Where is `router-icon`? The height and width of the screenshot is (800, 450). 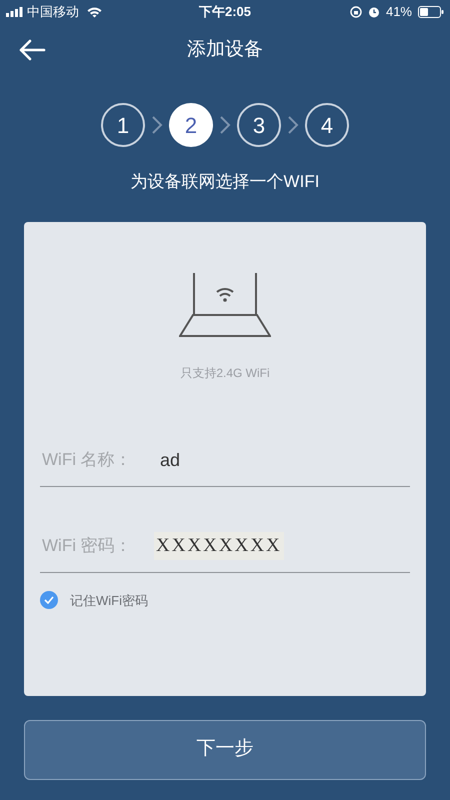 router-icon is located at coordinates (225, 305).